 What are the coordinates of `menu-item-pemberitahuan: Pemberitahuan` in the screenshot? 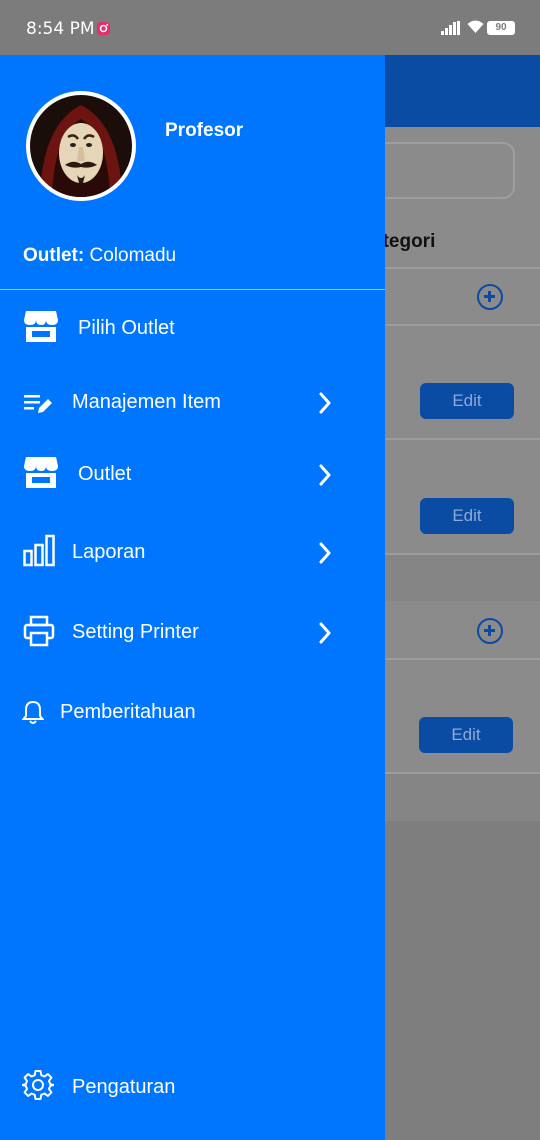 It's located at (192, 713).